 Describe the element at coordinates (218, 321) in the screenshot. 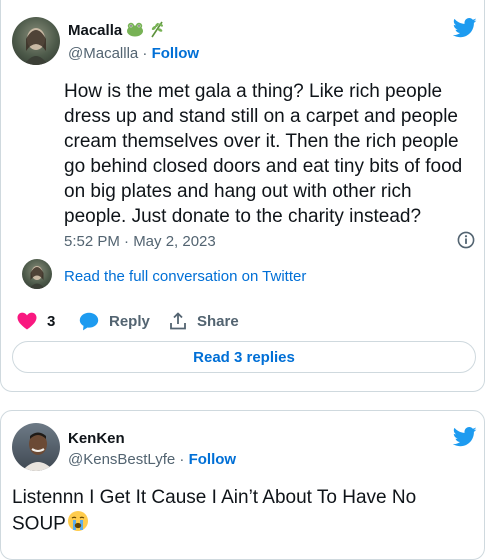

I see `share-label: Share` at that location.